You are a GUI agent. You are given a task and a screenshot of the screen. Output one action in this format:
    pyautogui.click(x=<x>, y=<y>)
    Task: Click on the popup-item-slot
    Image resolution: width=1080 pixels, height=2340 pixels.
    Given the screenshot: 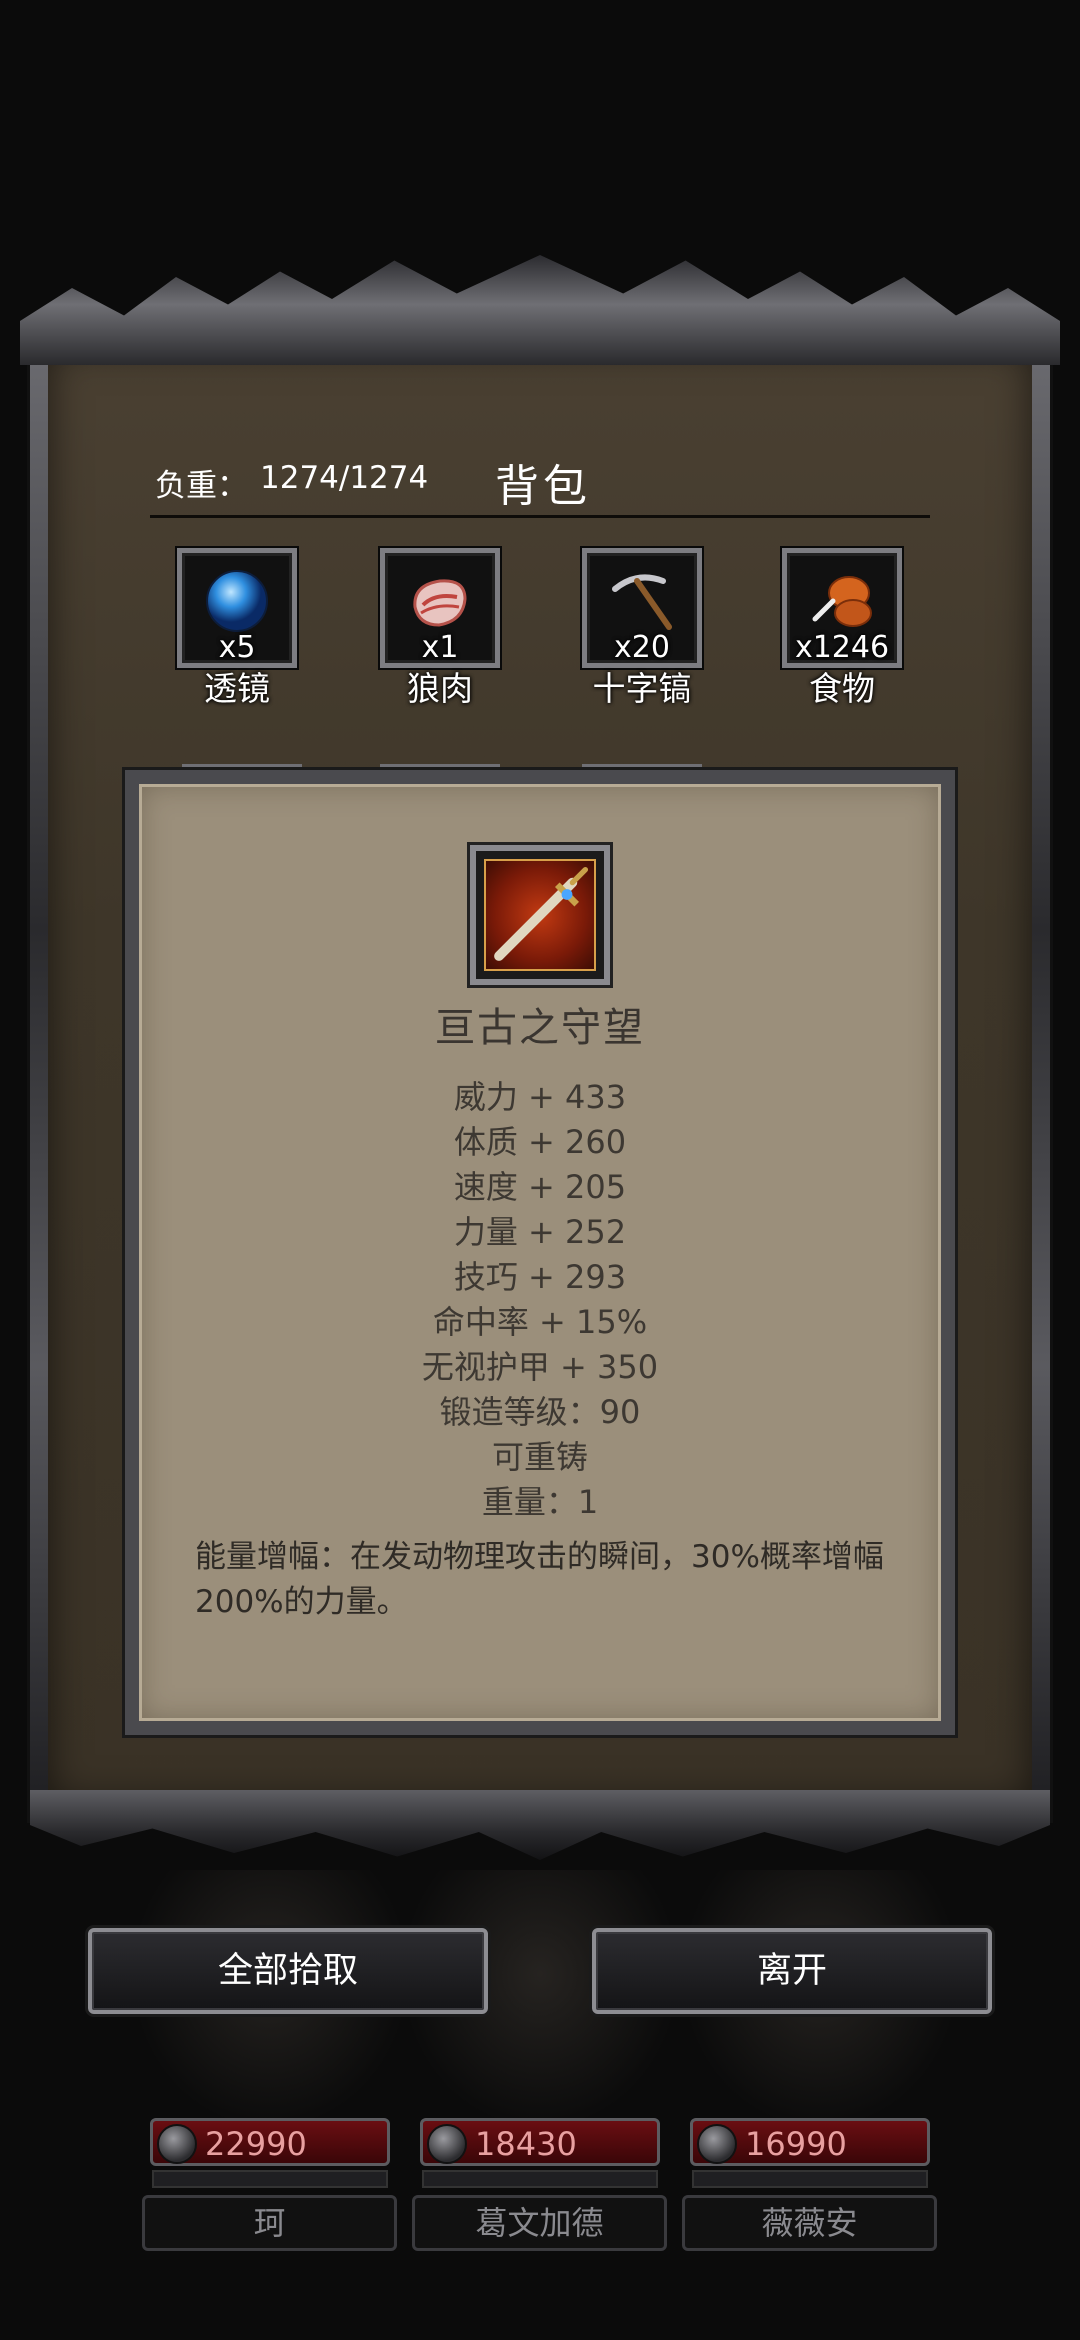 What is the action you would take?
    pyautogui.click(x=540, y=915)
    